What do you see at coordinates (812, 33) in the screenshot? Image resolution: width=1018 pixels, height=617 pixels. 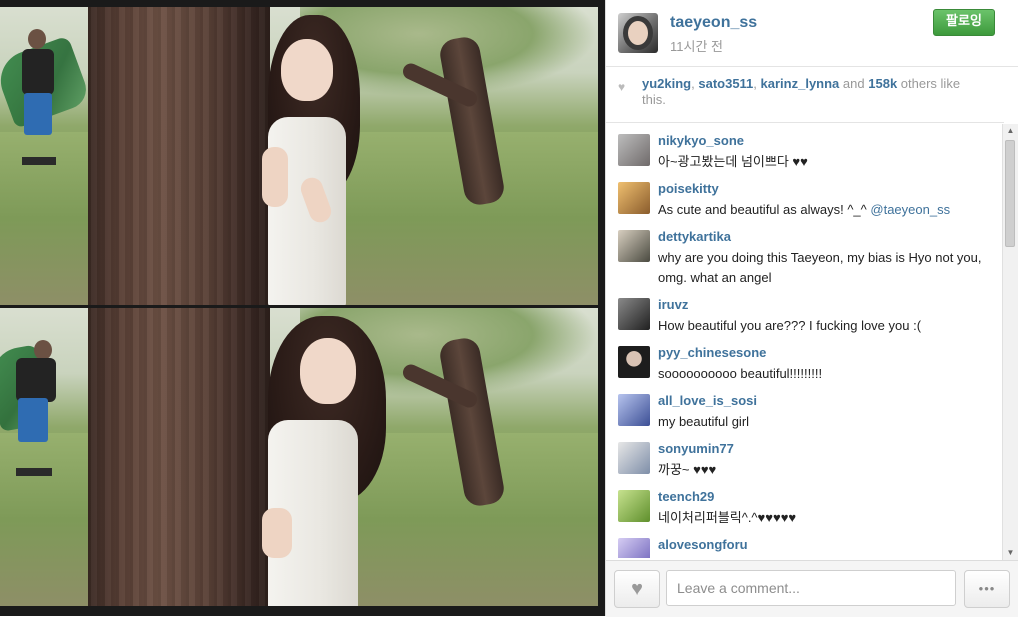 I see `post-header: taeyeon_ss 11시간 전 팔로잉` at bounding box center [812, 33].